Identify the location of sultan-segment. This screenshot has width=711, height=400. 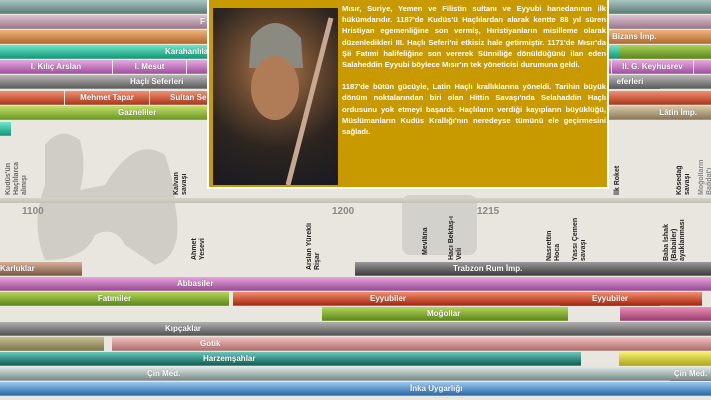
(32, 98).